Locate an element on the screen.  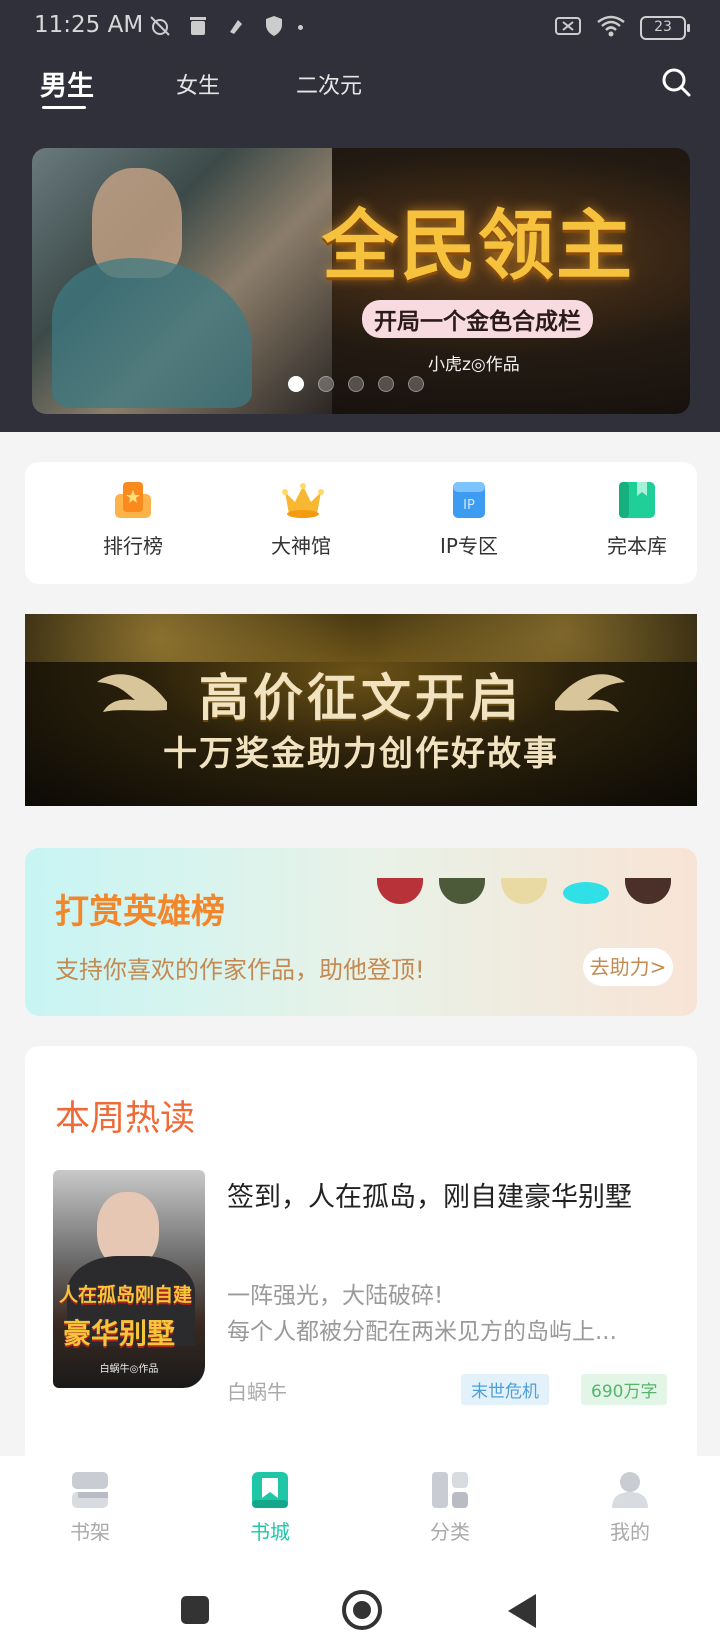
trash-icon is located at coordinates (198, 26).